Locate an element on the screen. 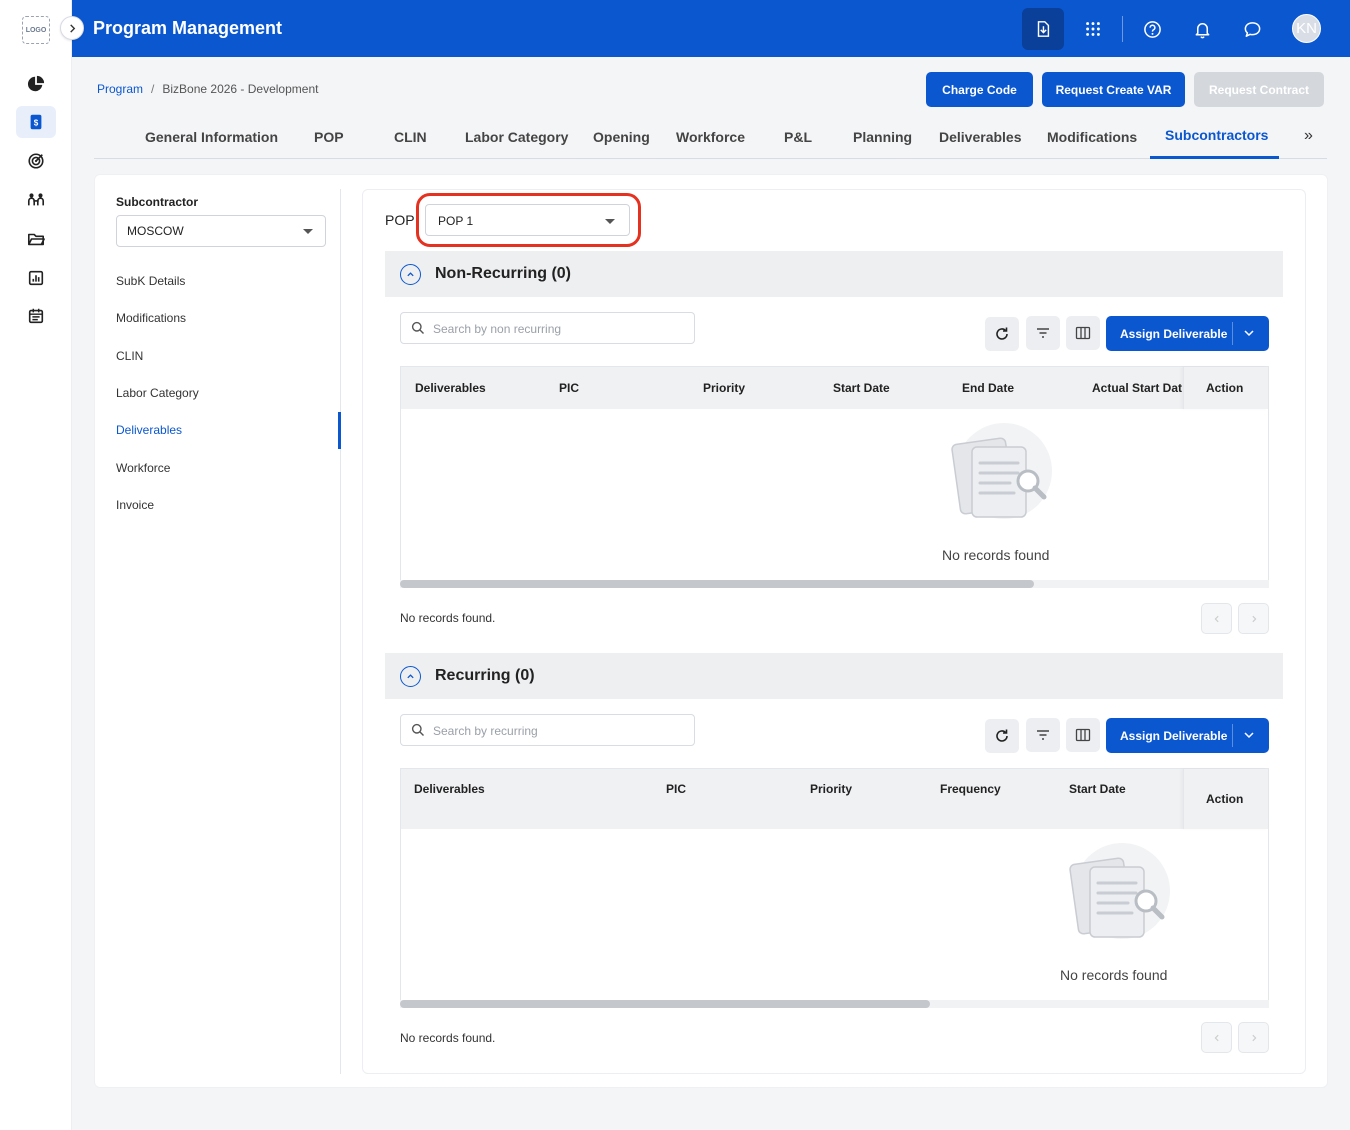  non-recurring-horizontal-scrollbar is located at coordinates (834, 584).